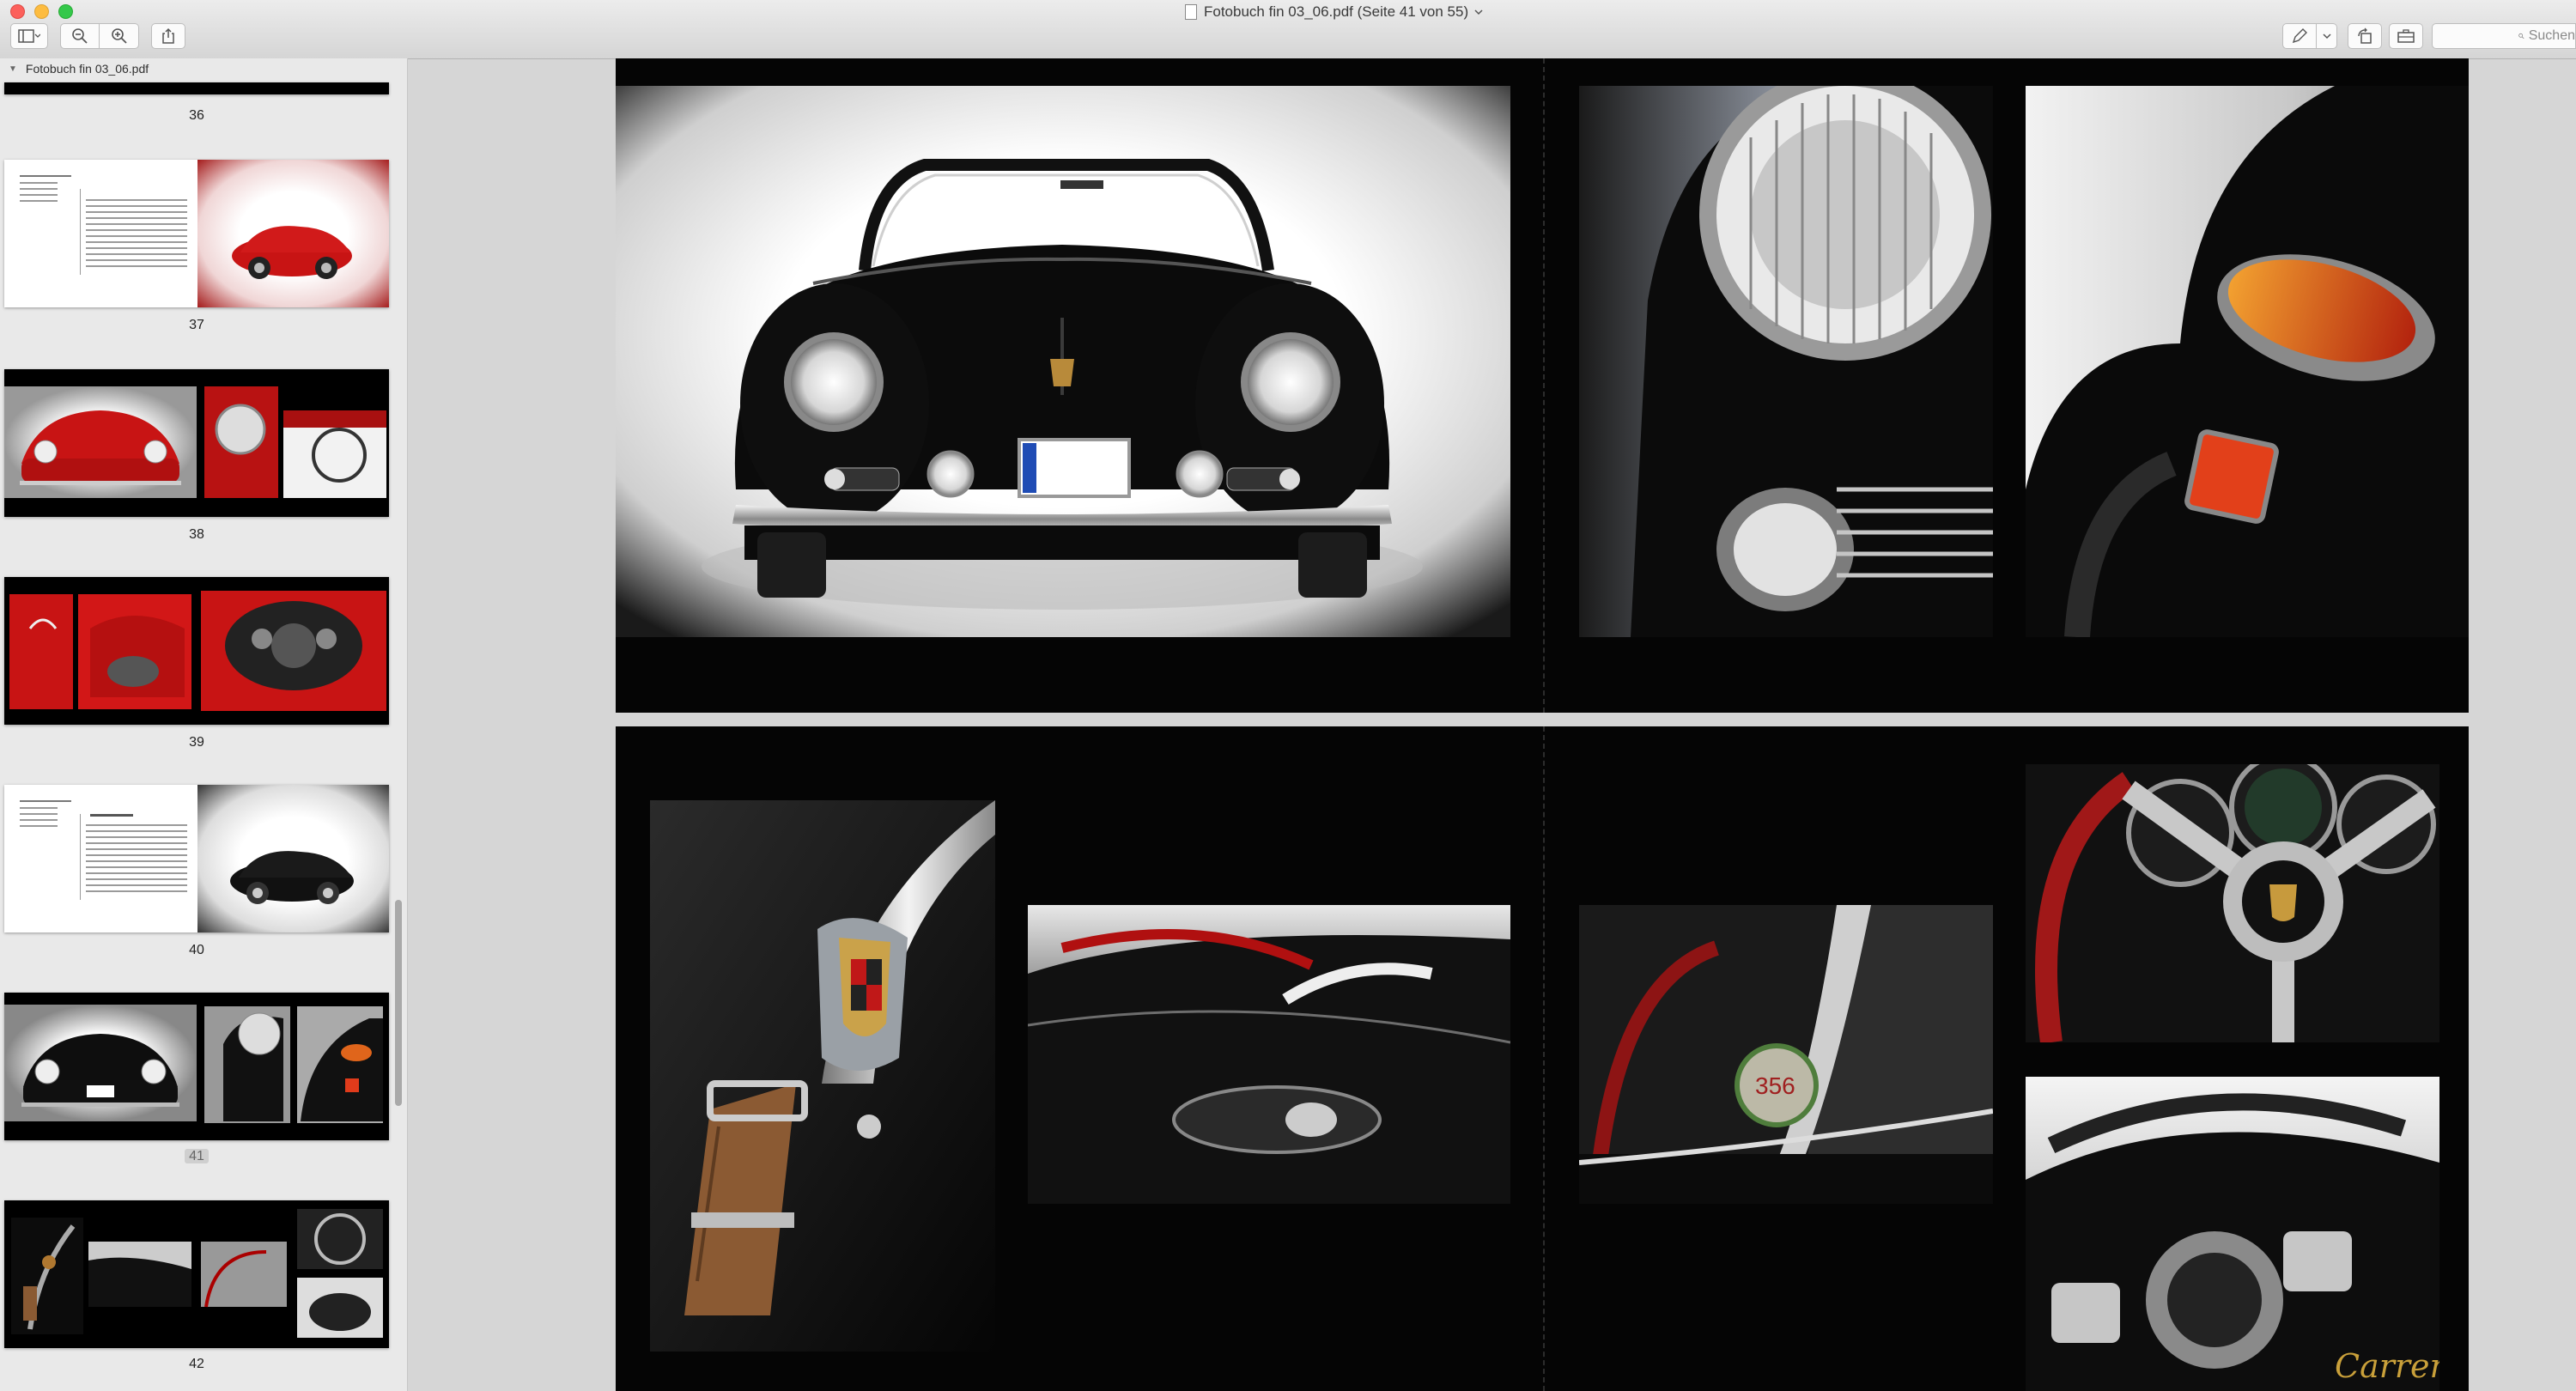 This screenshot has width=2576, height=1391. I want to click on svg-text: Carrera, so click(2387, 1366).